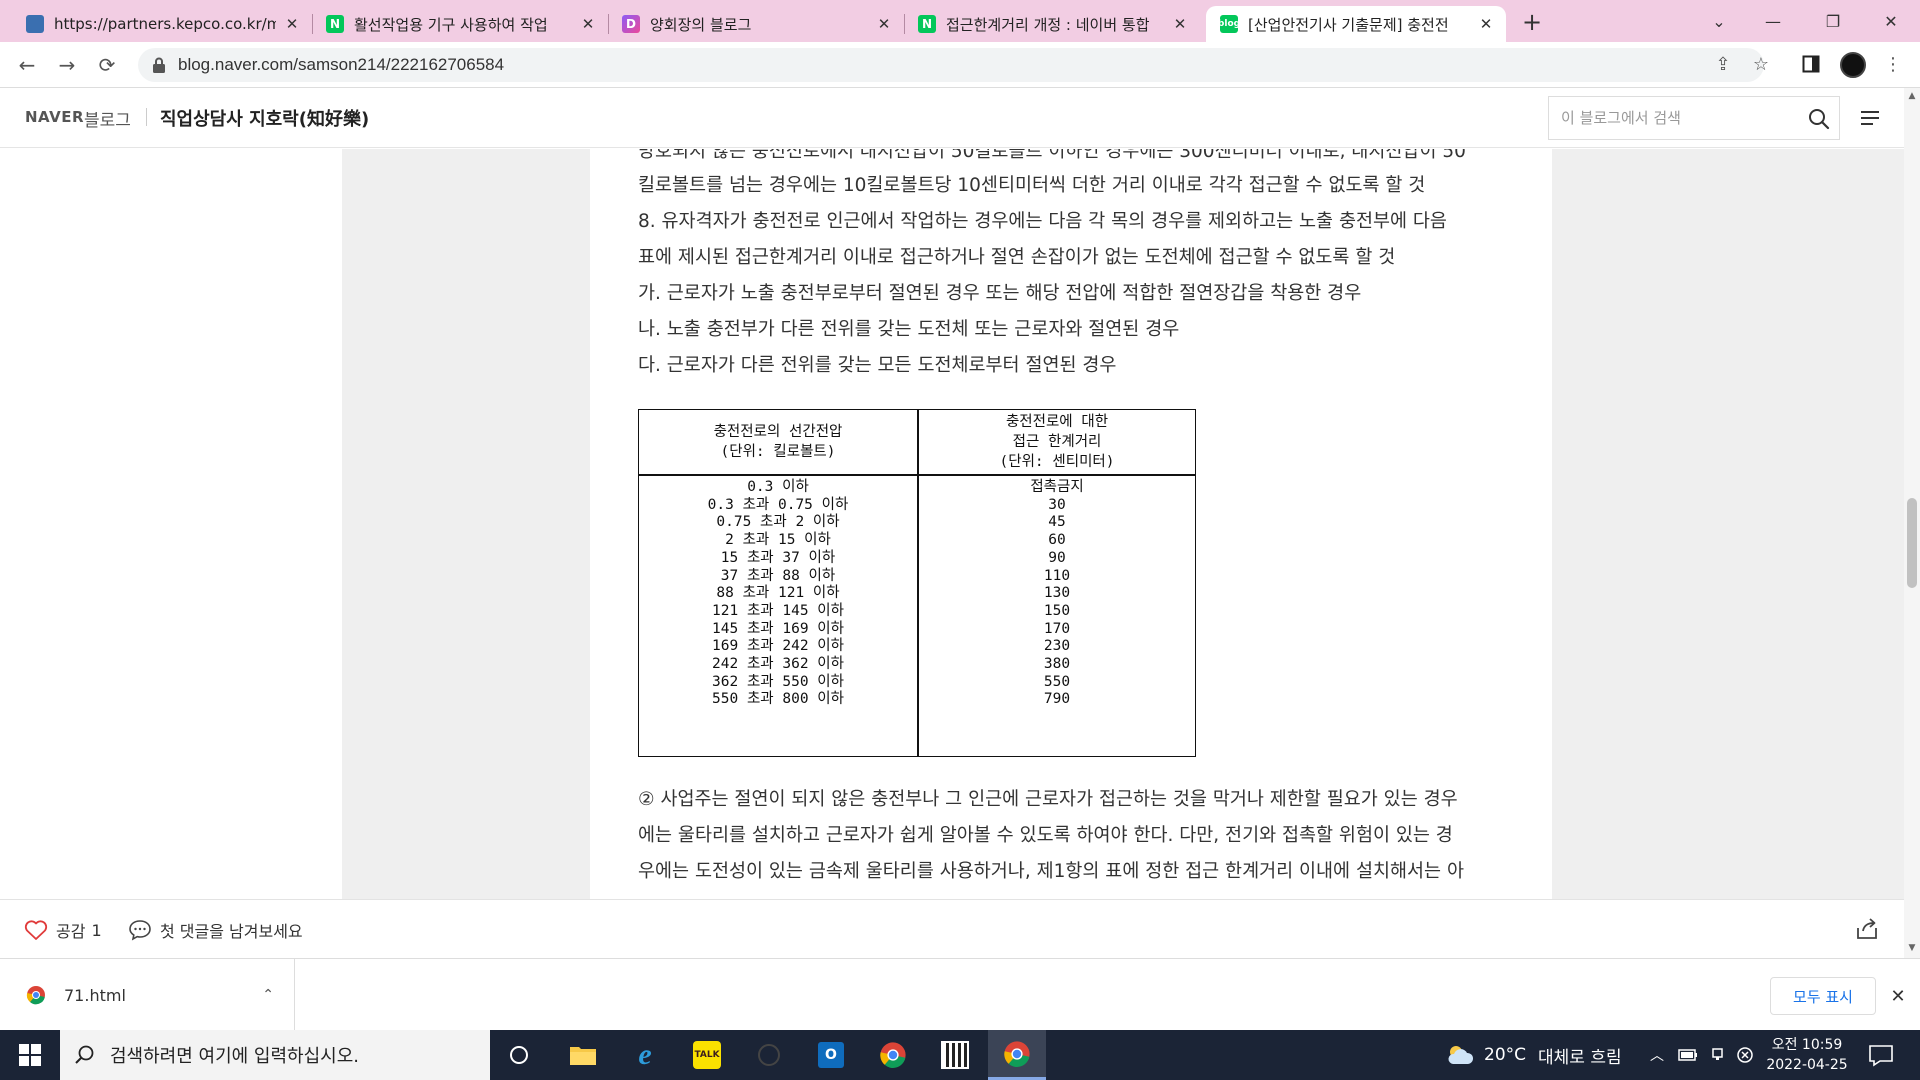  What do you see at coordinates (147, 995) in the screenshot?
I see `download-item: 71.html ⌃` at bounding box center [147, 995].